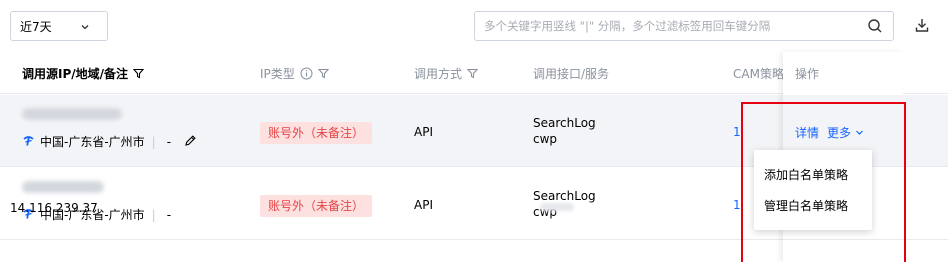 Image resolution: width=948 pixels, height=262 pixels. What do you see at coordinates (36, 26) in the screenshot?
I see `time-range-label: 近7天` at bounding box center [36, 26].